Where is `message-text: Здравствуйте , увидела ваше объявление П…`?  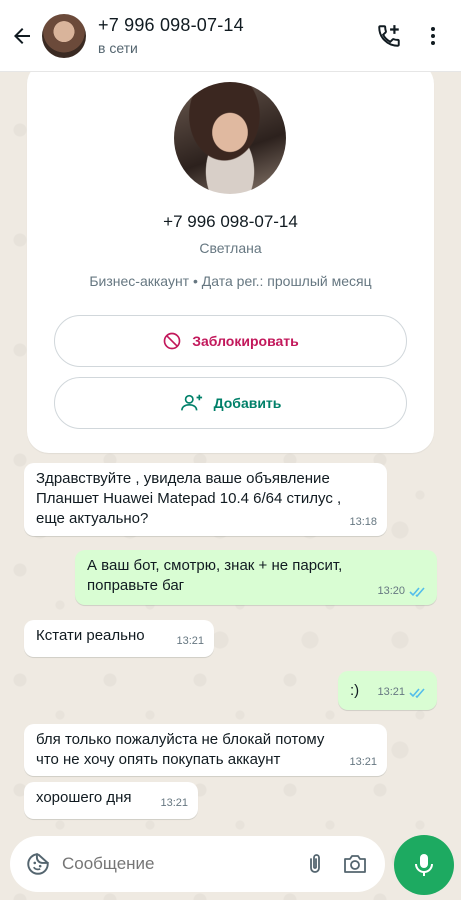
message-text: Здравствуйте , увидела ваше объявление П… is located at coordinates (189, 498).